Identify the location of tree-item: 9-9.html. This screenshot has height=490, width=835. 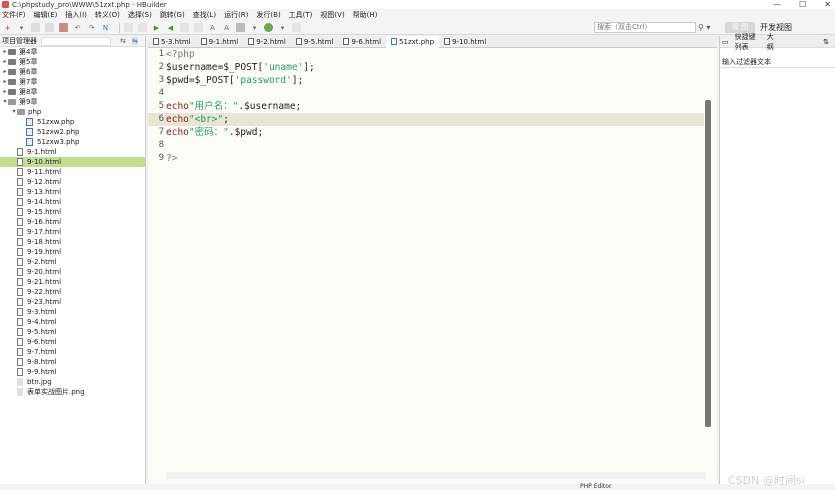
(72, 372).